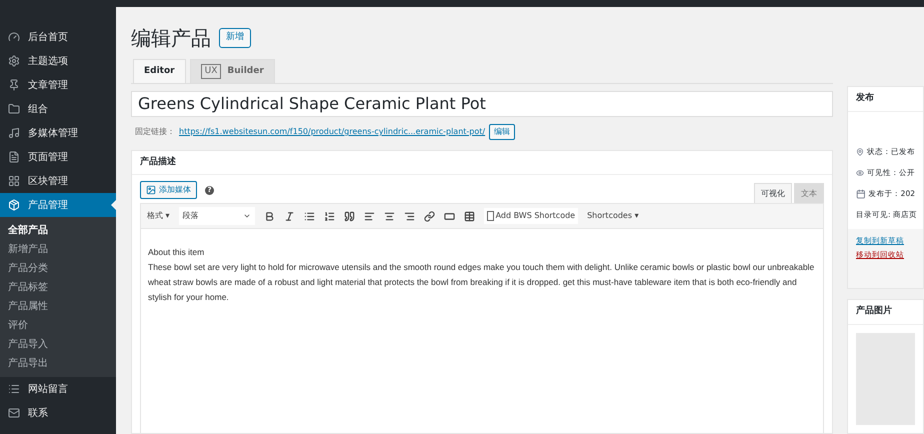 This screenshot has height=434, width=924. What do you see at coordinates (58, 109) in the screenshot?
I see `sidebar-item: 组合` at bounding box center [58, 109].